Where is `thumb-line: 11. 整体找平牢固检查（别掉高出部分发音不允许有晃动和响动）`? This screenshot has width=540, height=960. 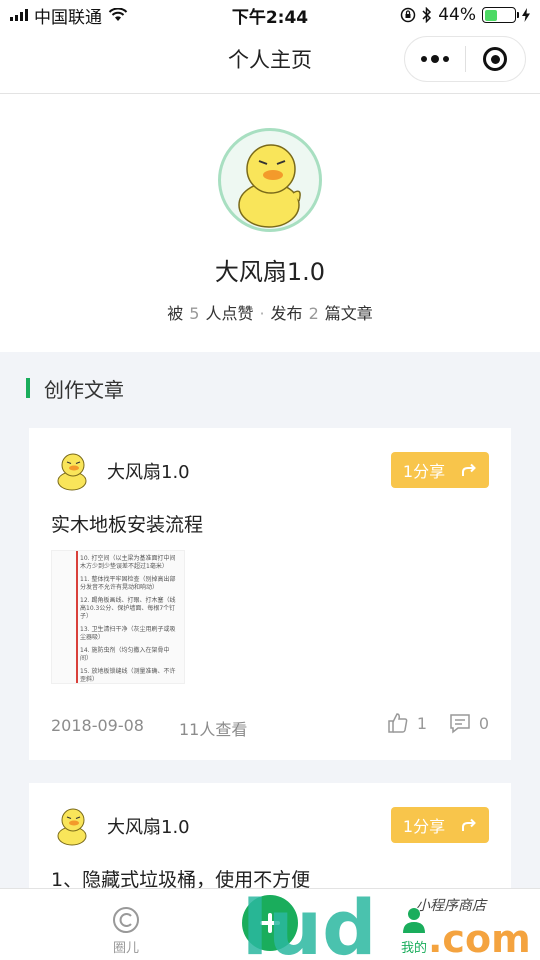 thumb-line: 11. 整体找平牢固检查（别掉高出部分发音不允许有晃动和响动） is located at coordinates (128, 583).